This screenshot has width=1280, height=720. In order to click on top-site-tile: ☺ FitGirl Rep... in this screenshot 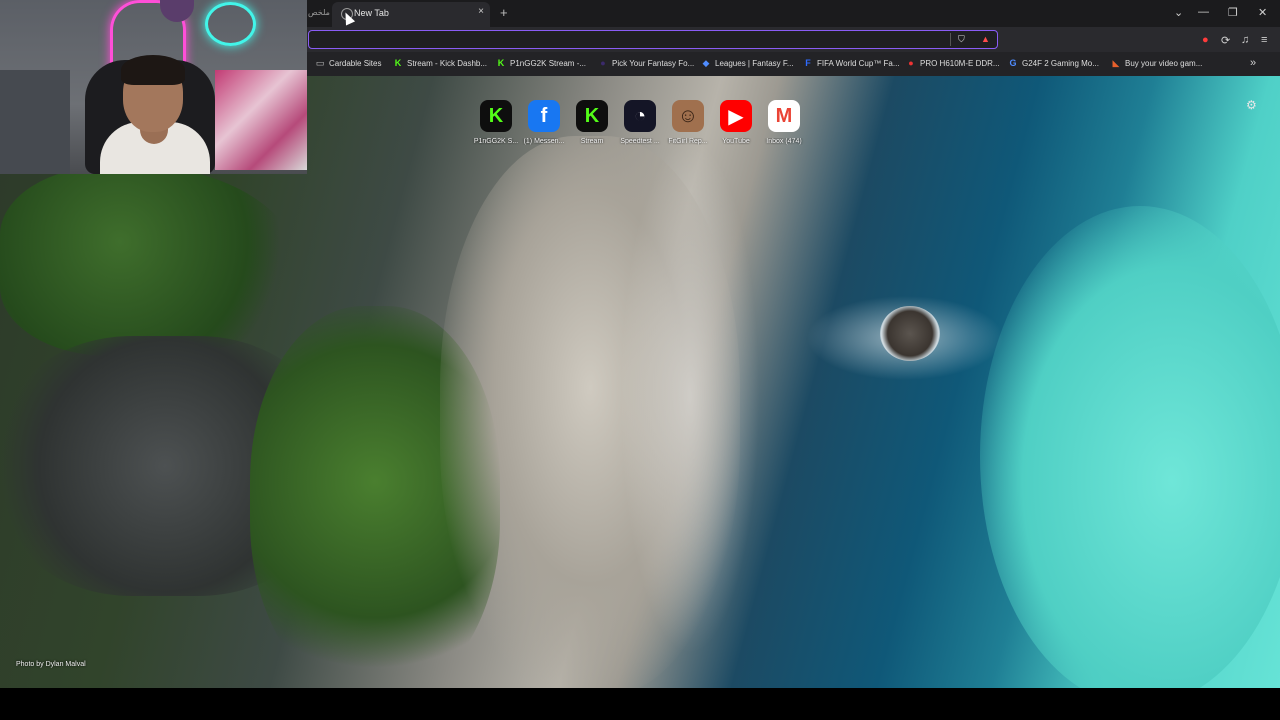, I will do `click(688, 122)`.